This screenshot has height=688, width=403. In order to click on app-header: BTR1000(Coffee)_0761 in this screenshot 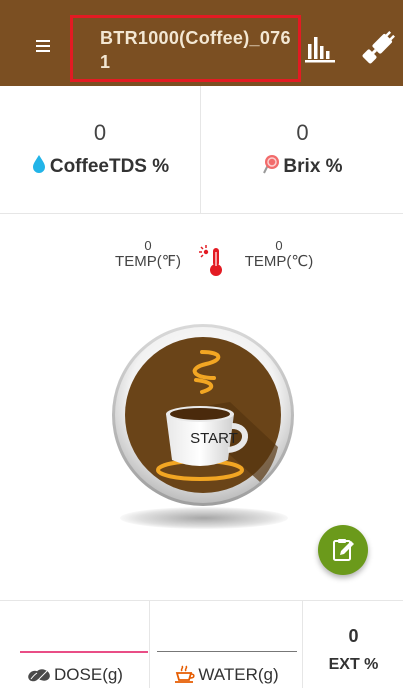, I will do `click(201, 43)`.